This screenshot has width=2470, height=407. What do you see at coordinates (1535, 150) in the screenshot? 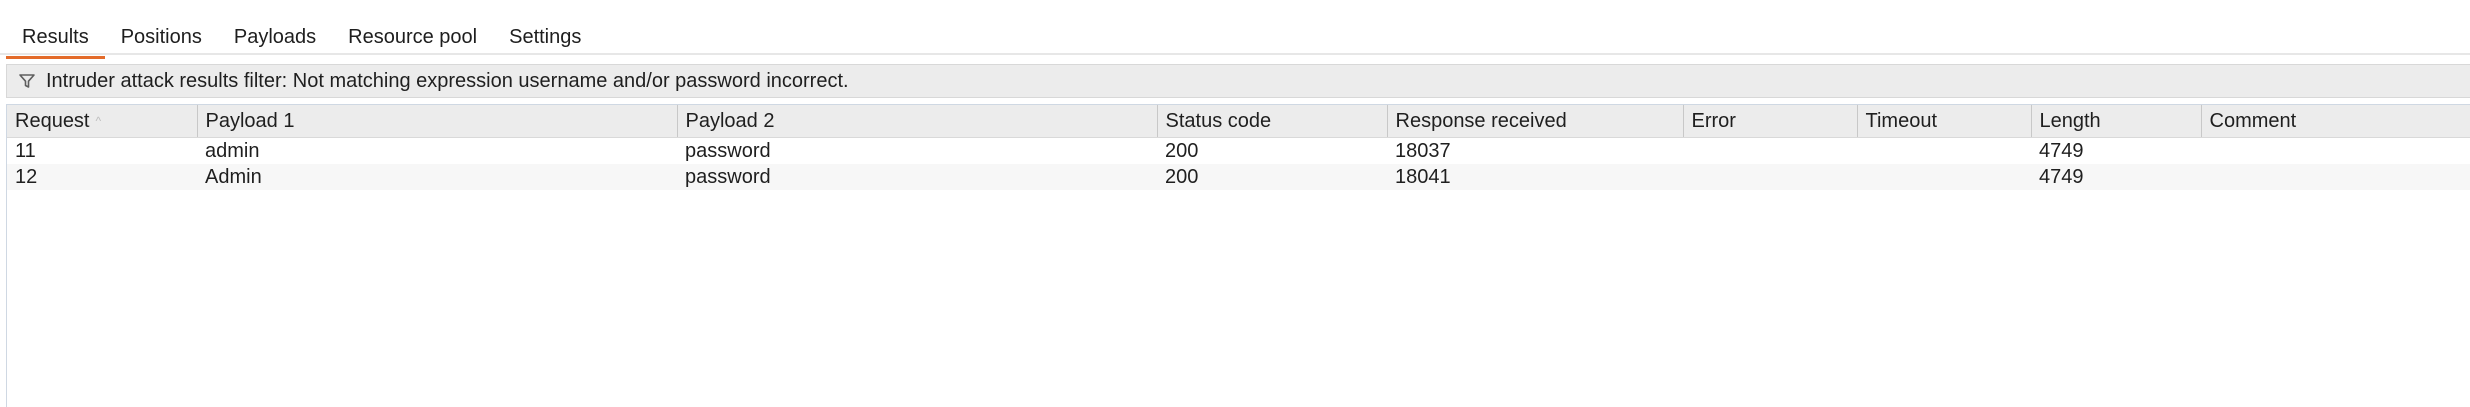
I see `response-received-cell: 18037` at bounding box center [1535, 150].